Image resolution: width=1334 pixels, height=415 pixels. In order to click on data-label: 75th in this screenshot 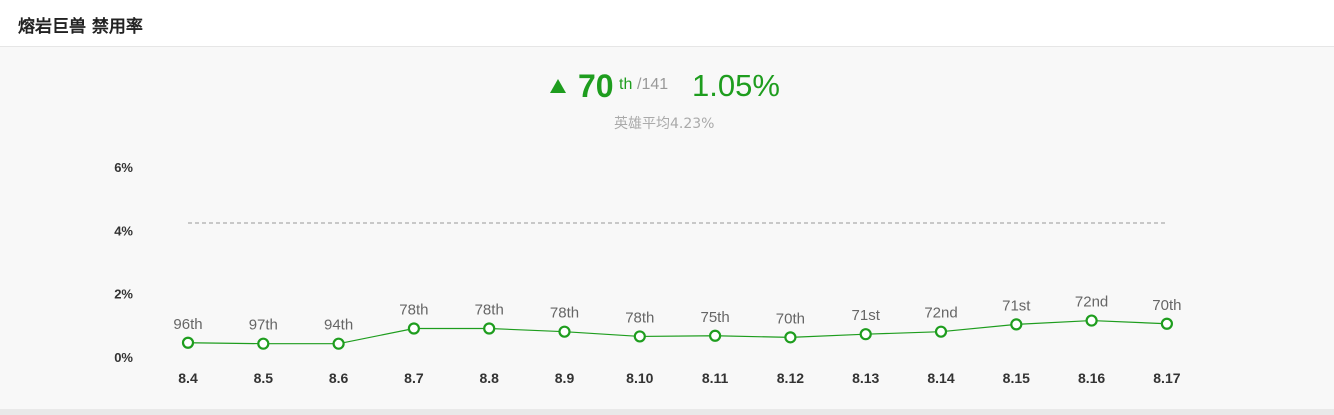, I will do `click(714, 317)`.